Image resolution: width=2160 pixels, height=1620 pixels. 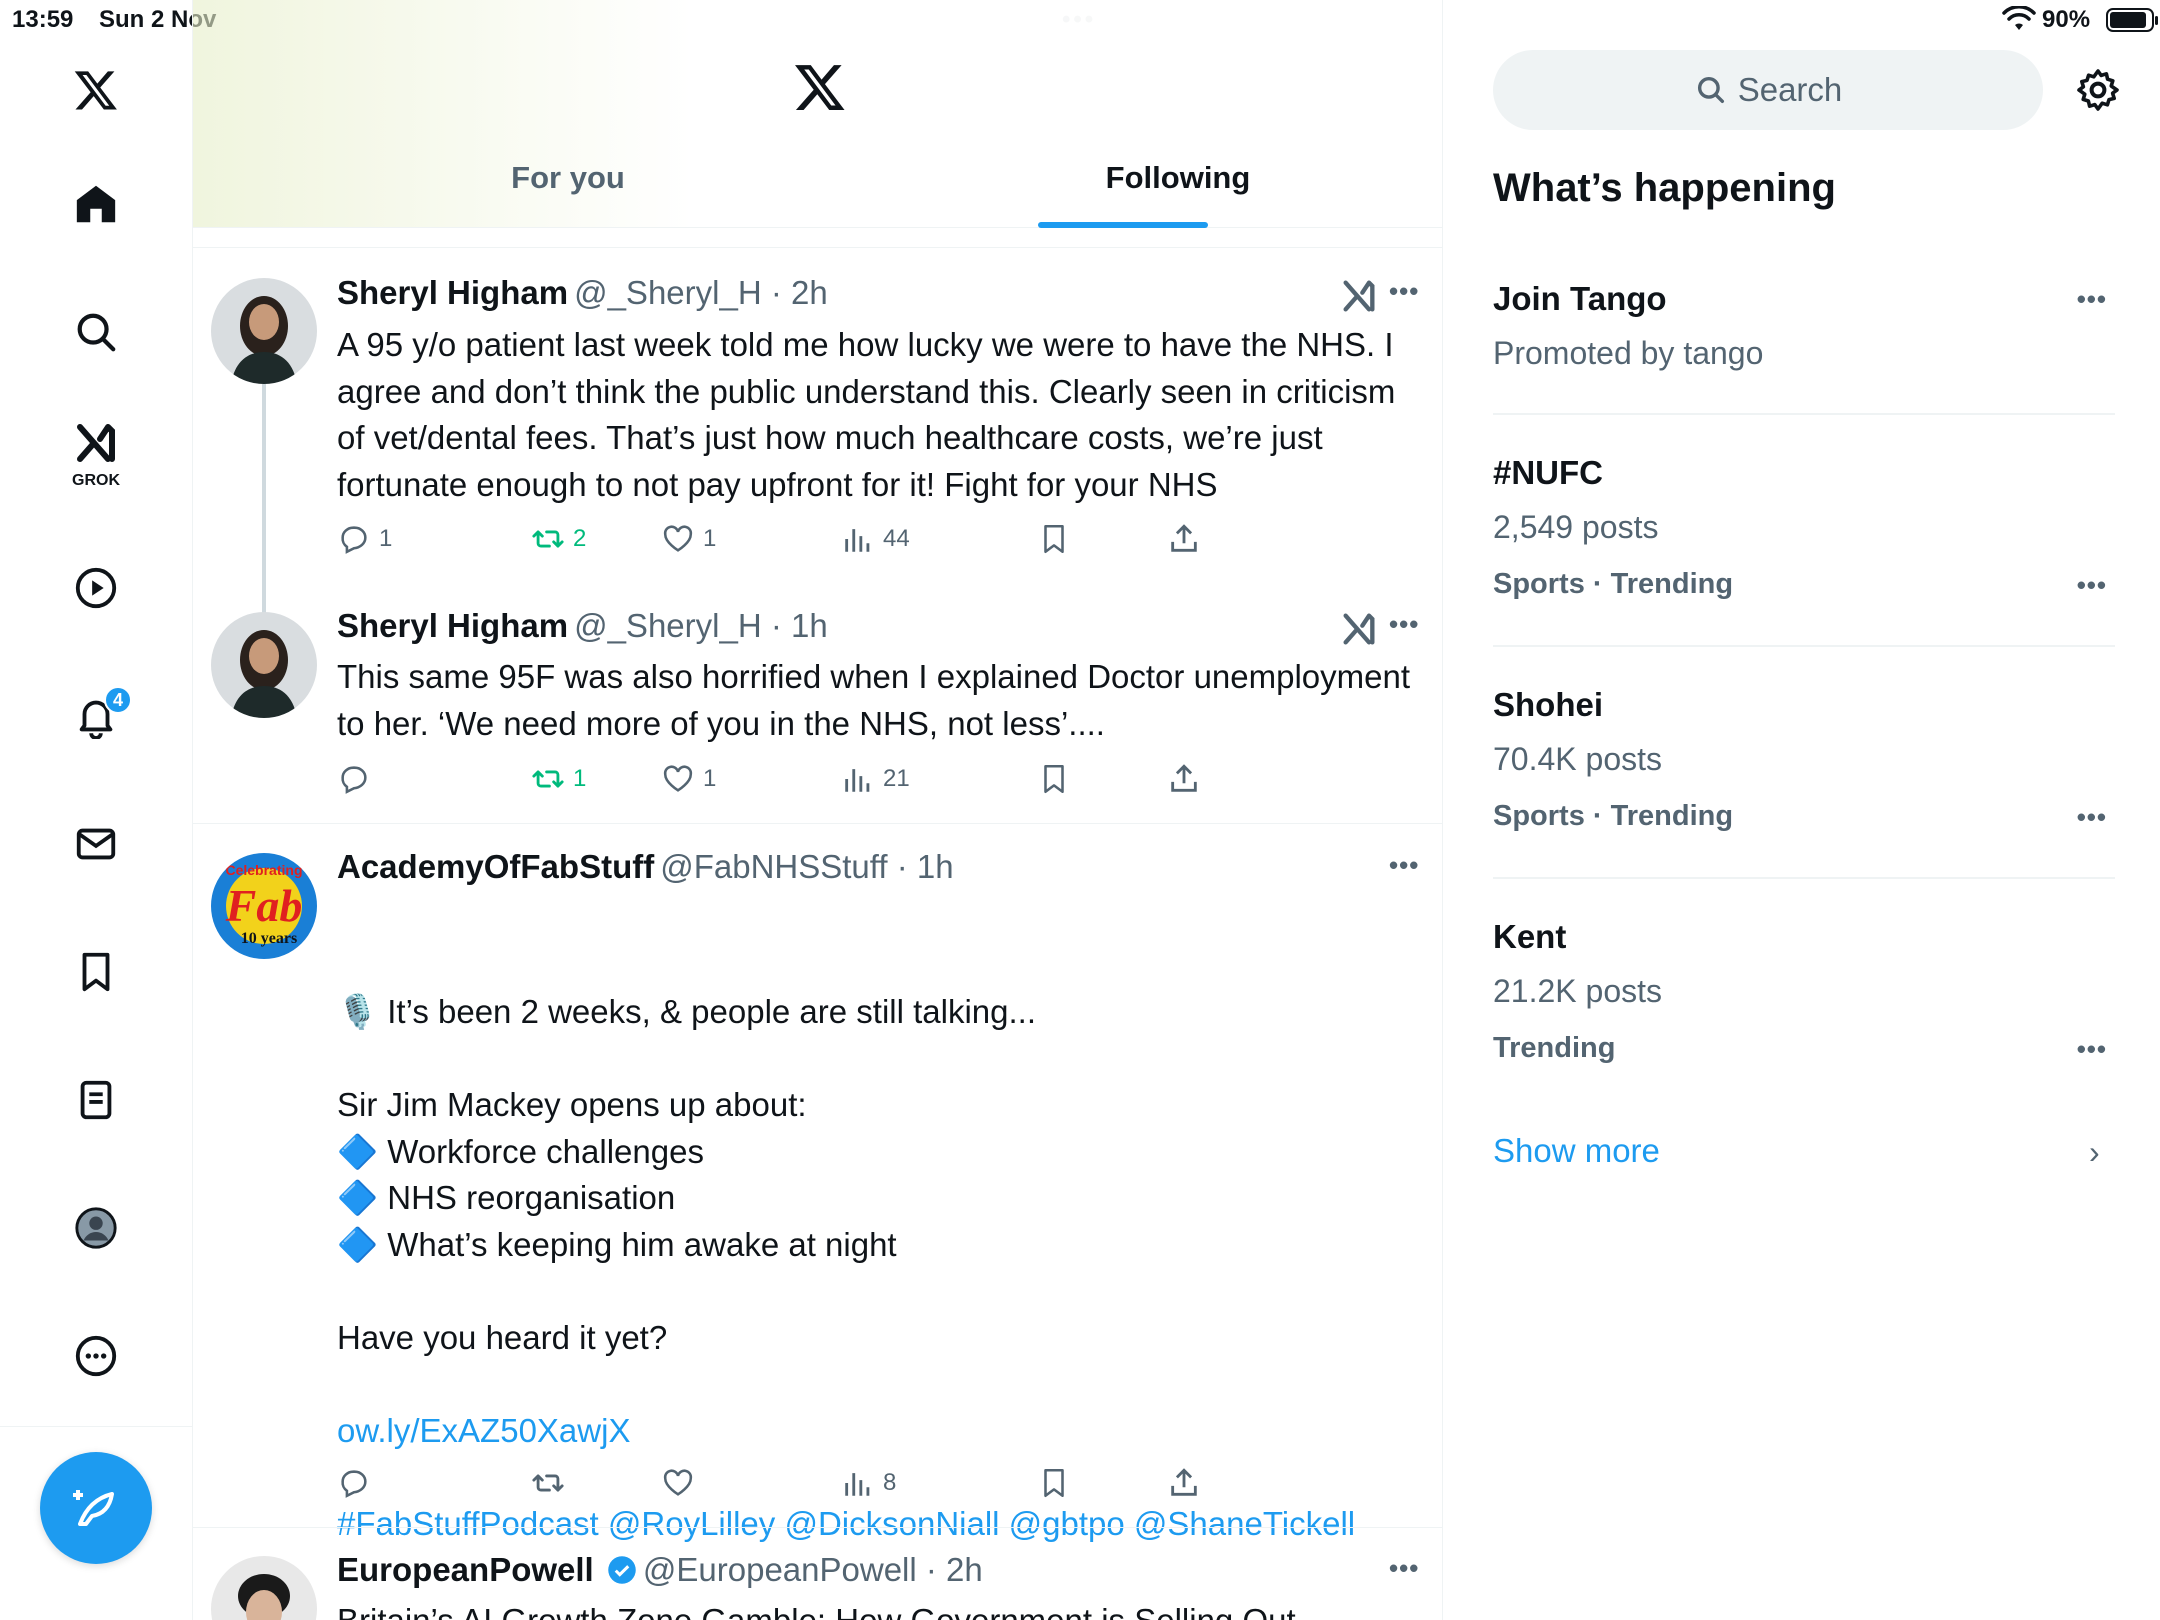 I want to click on trend-divider, so click(x=1804, y=414).